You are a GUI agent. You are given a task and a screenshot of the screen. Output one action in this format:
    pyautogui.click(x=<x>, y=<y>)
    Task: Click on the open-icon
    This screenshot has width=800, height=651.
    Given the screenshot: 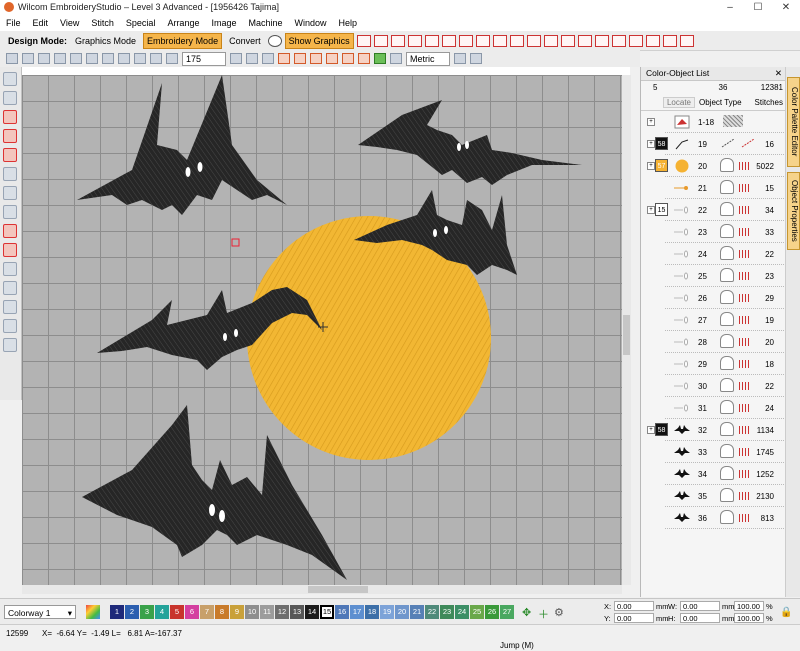 What is the action you would take?
    pyautogui.click(x=28, y=58)
    